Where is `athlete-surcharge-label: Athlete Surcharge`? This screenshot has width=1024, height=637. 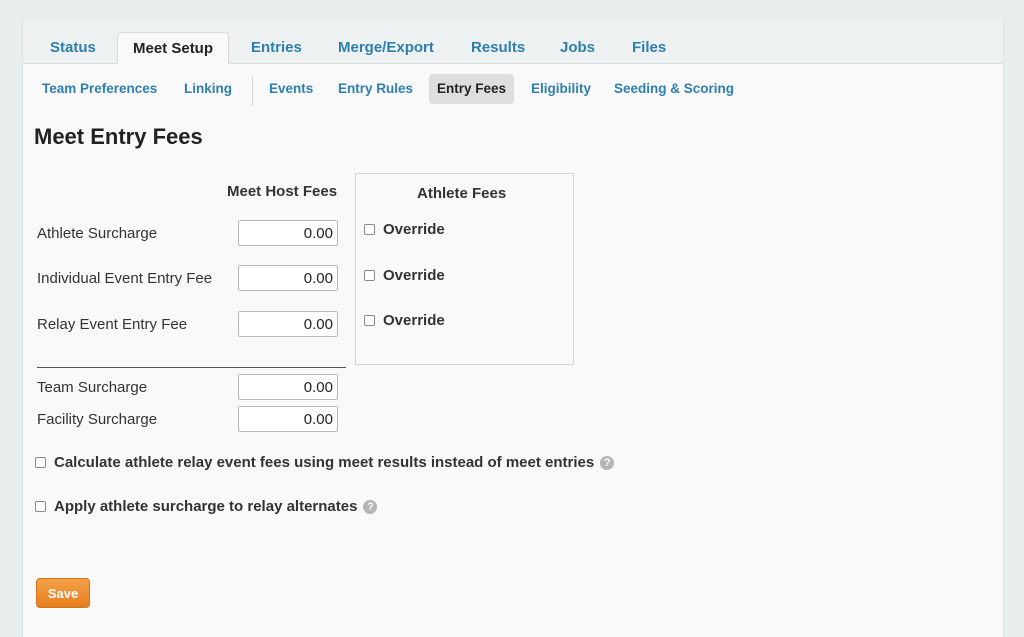
athlete-surcharge-label: Athlete Surcharge is located at coordinates (97, 233).